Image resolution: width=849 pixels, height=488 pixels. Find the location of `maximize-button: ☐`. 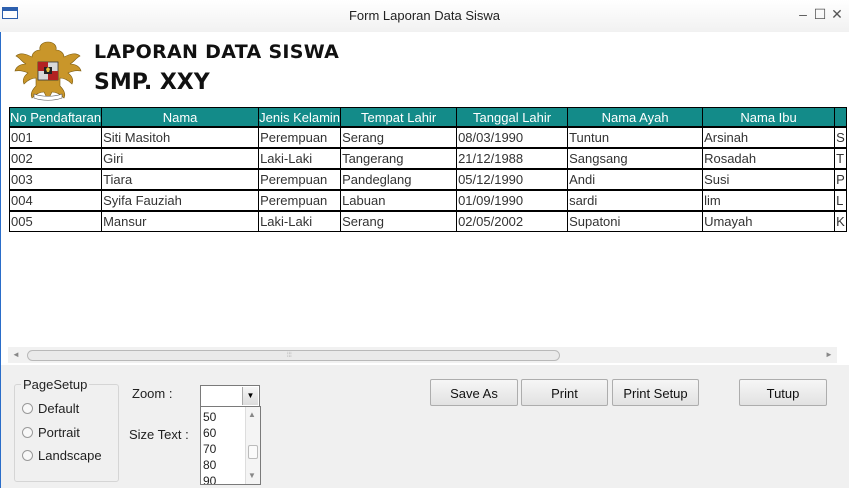

maximize-button: ☐ is located at coordinates (820, 14).